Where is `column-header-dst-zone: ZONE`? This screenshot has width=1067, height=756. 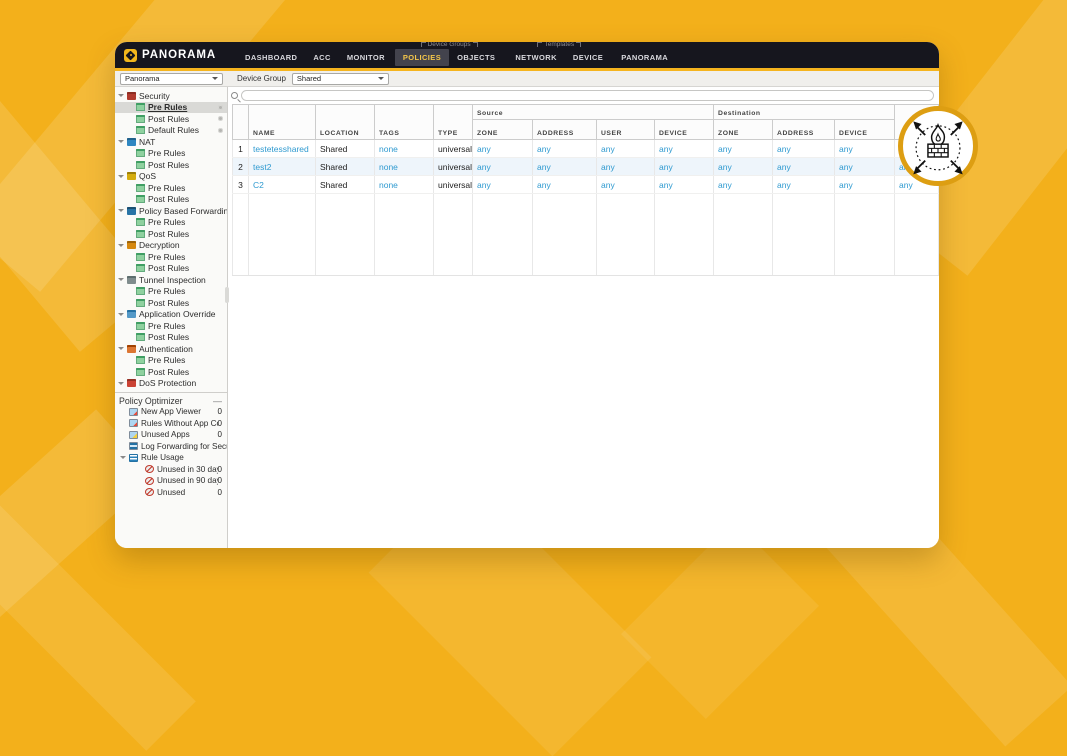
column-header-dst-zone: ZONE is located at coordinates (743, 129).